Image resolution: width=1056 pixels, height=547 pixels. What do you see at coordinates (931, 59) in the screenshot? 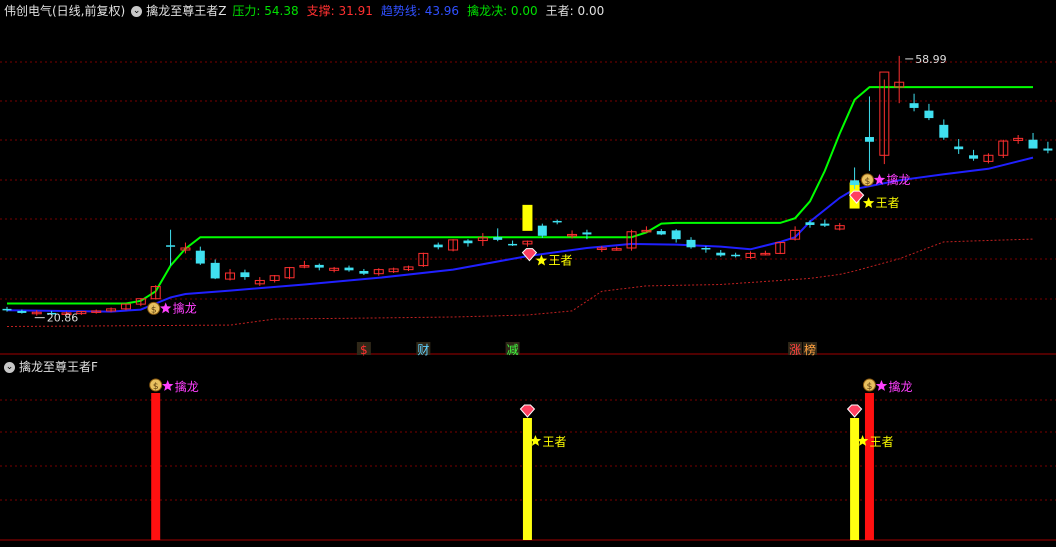
I see `high-price-label: 58.99` at bounding box center [931, 59].